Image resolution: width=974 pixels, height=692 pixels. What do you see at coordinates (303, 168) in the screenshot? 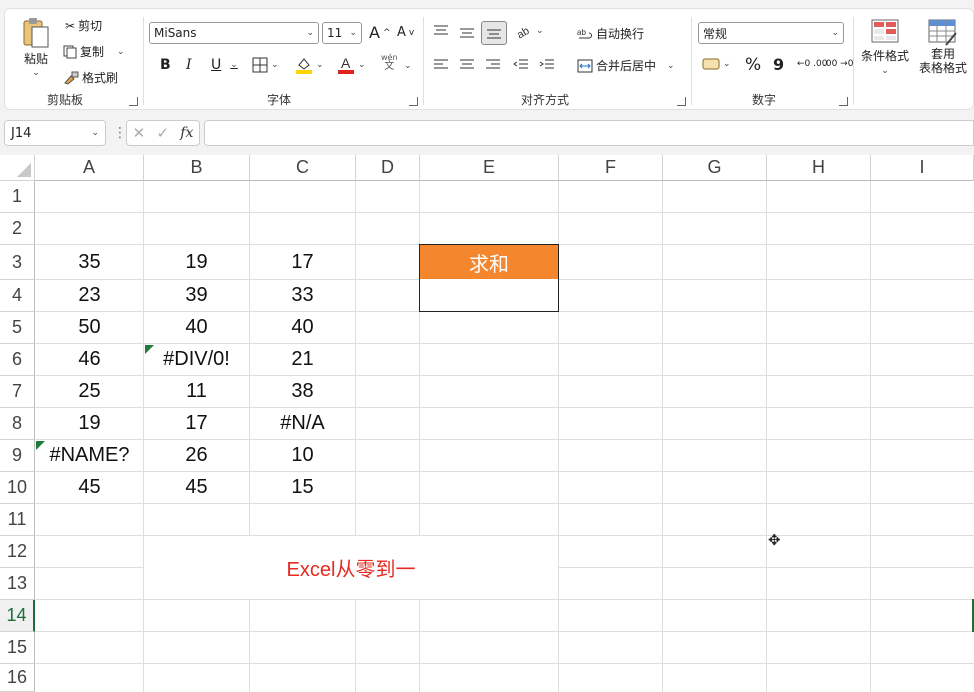
I see `column-header-C: C` at bounding box center [303, 168].